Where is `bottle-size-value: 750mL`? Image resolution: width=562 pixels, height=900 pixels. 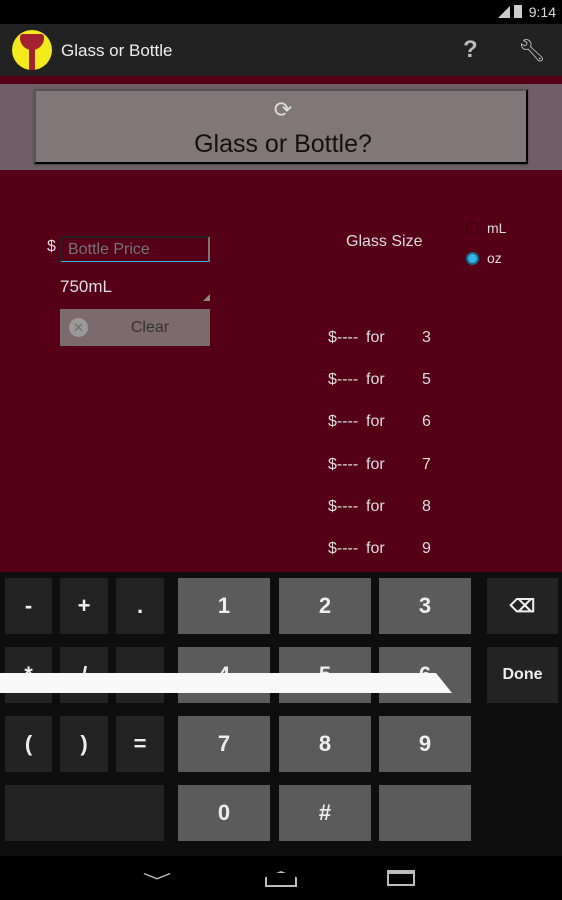
bottle-size-value: 750mL is located at coordinates (86, 286).